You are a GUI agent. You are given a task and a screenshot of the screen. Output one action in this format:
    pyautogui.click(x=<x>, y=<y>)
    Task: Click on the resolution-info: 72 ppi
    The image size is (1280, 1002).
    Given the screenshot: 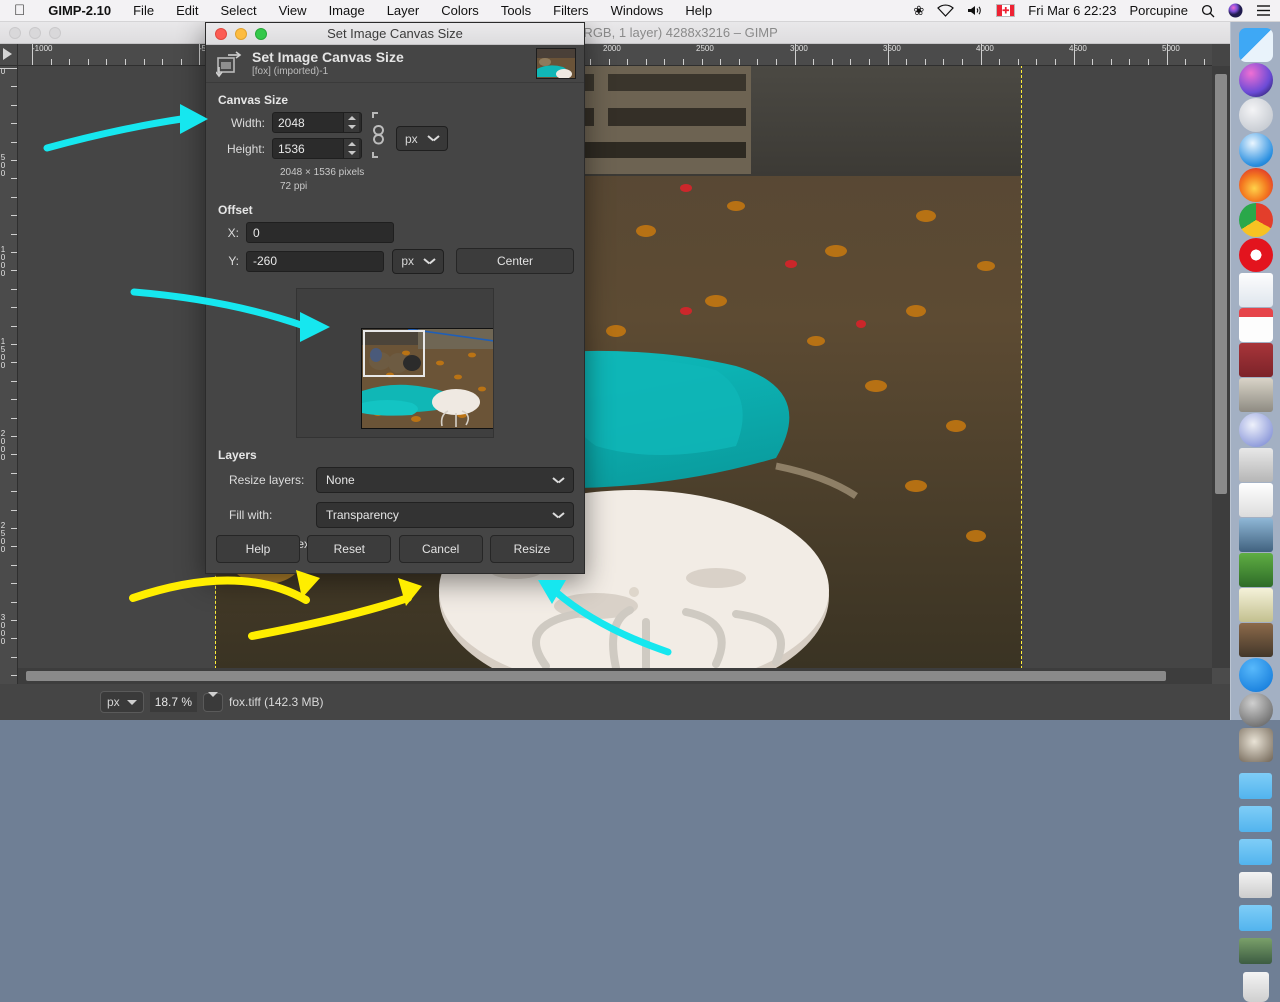 What is the action you would take?
    pyautogui.click(x=294, y=186)
    